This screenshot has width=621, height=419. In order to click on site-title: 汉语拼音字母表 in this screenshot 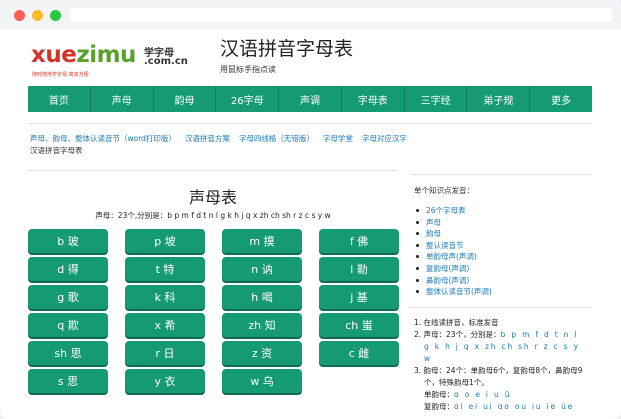, I will do `click(287, 49)`.